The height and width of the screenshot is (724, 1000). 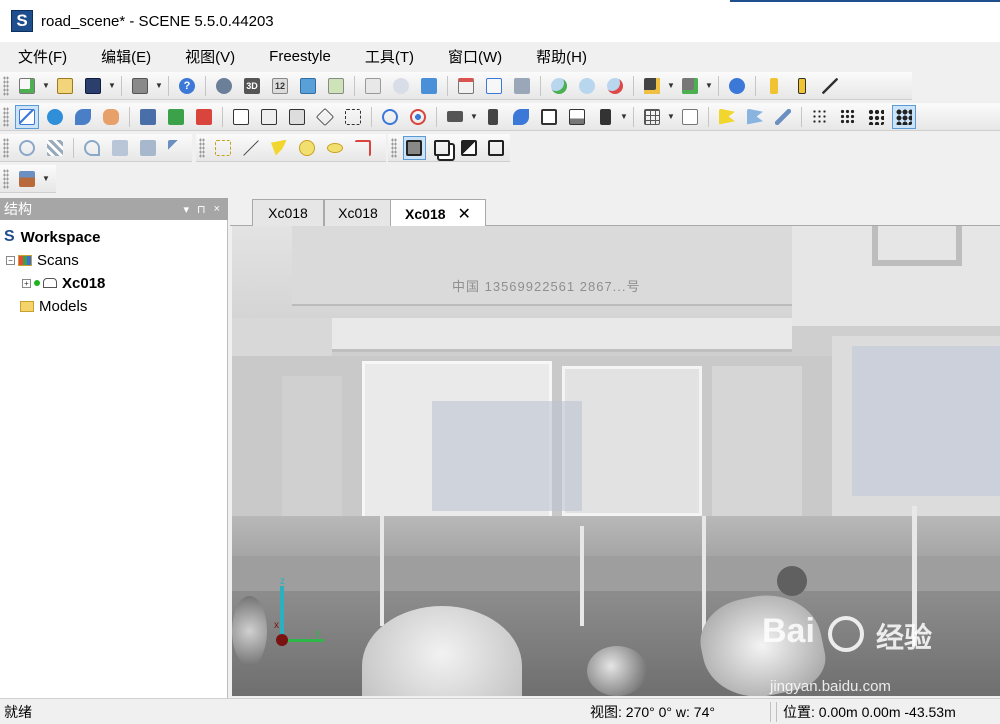 What do you see at coordinates (353, 117) in the screenshot?
I see `cube-wire-icon` at bounding box center [353, 117].